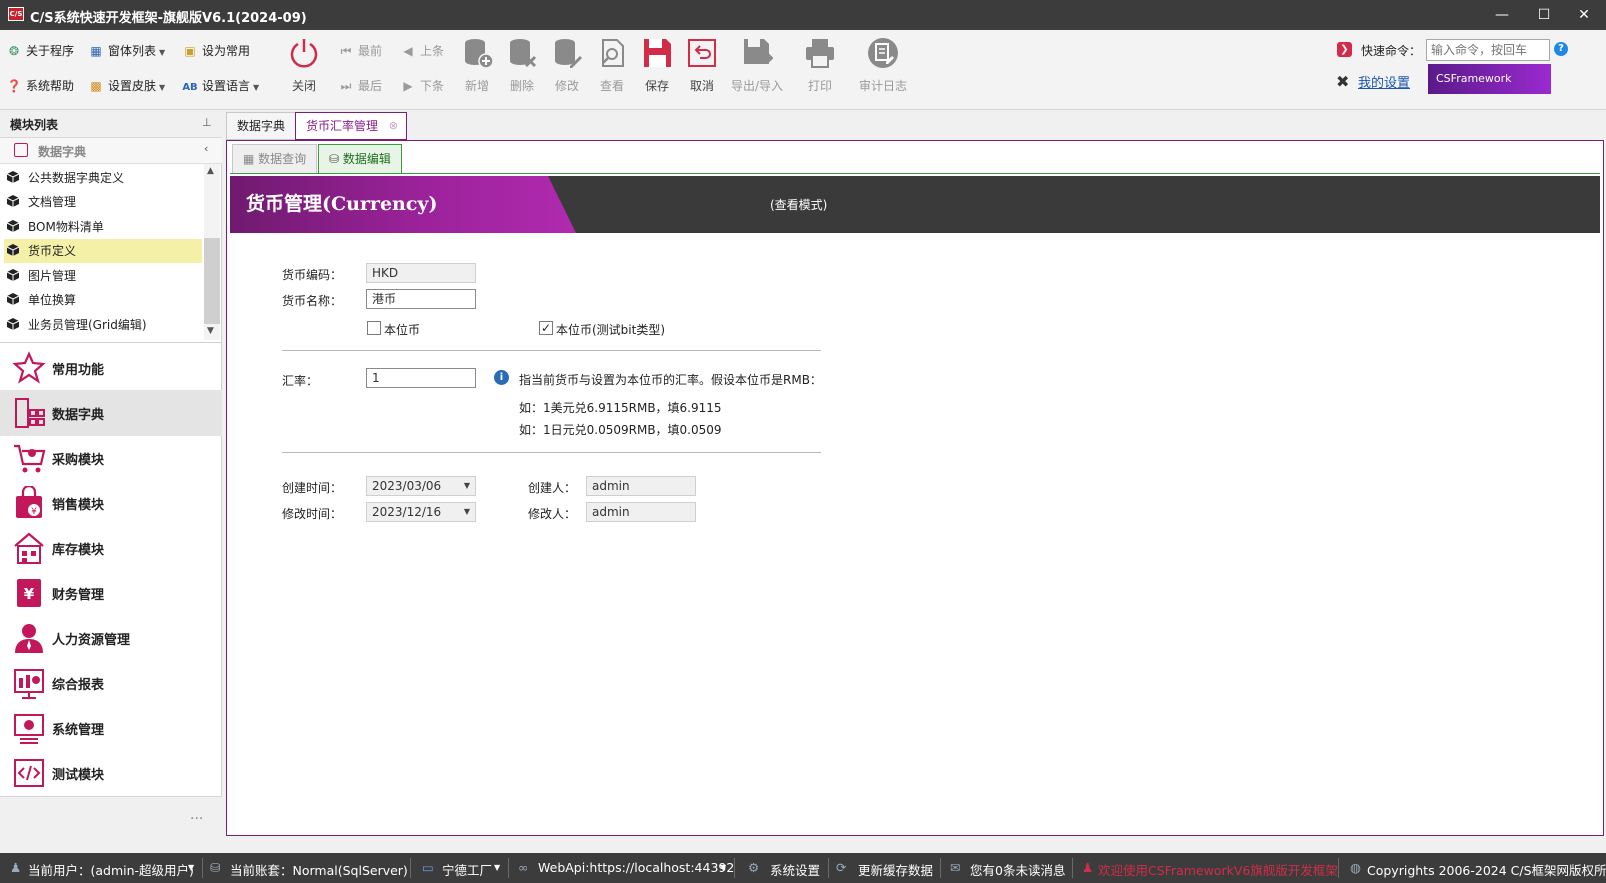  What do you see at coordinates (702, 70) in the screenshot?
I see `cancel-button: 取消` at bounding box center [702, 70].